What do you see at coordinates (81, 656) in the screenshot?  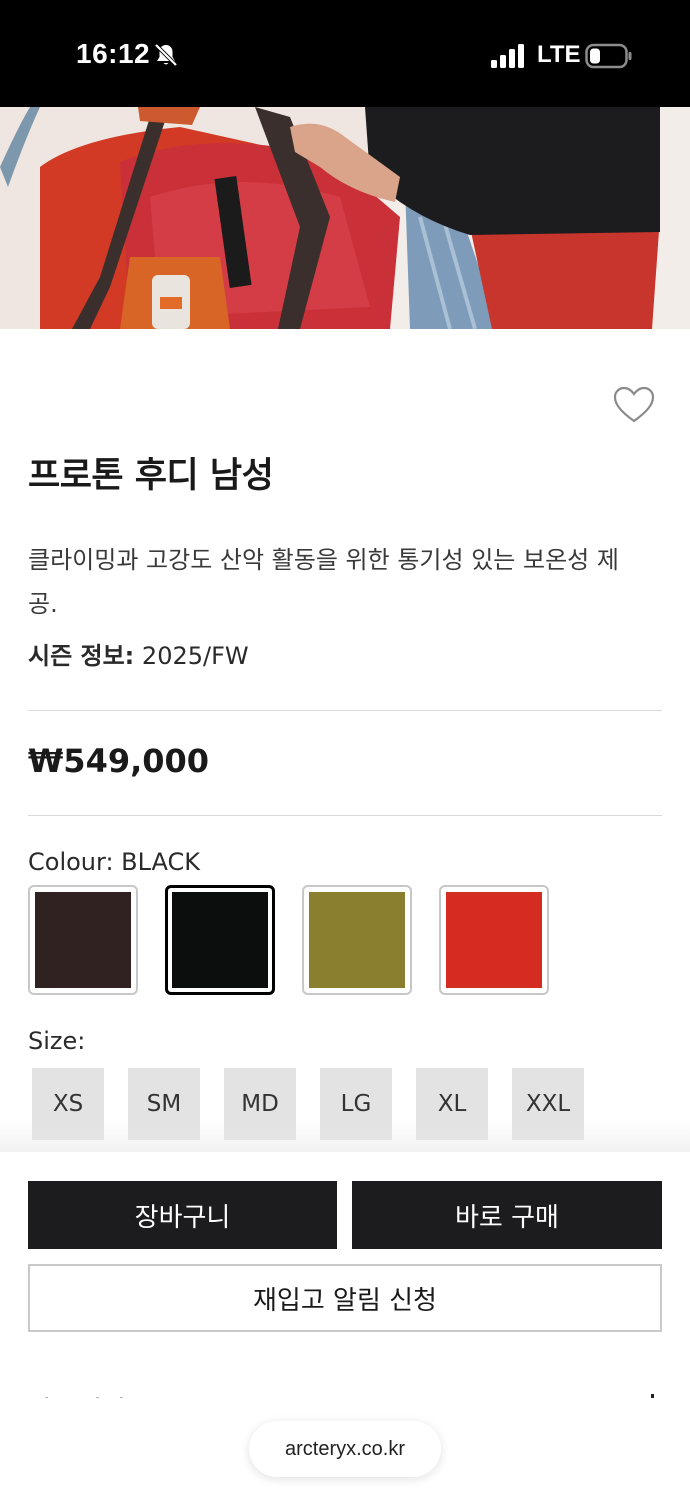 I see `season-label: 시즌 정보:` at bounding box center [81, 656].